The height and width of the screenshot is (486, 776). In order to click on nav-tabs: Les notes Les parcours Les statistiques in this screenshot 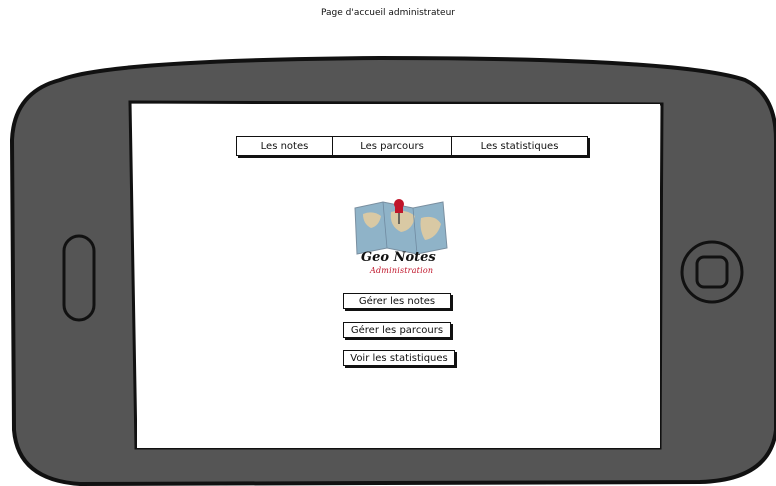, I will do `click(412, 146)`.